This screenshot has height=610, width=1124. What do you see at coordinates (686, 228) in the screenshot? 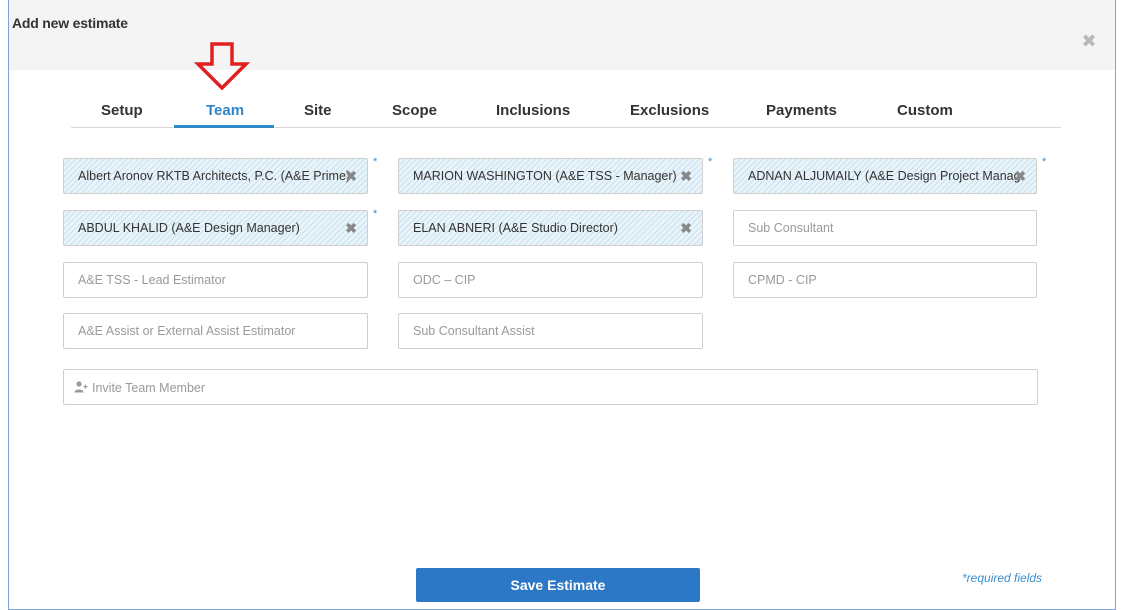
I see `remove-studio-director-icon: ✖` at bounding box center [686, 228].